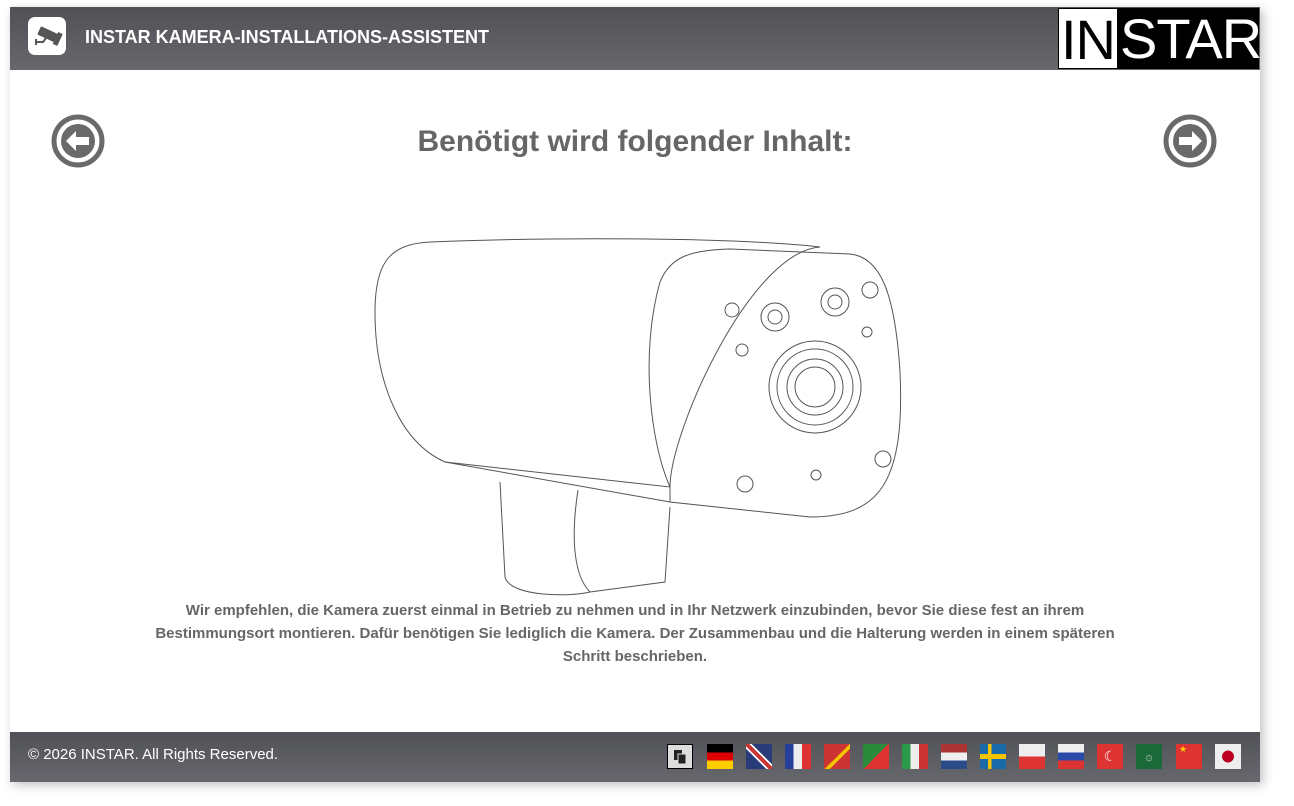 This screenshot has width=1294, height=806. Describe the element at coordinates (720, 756) in the screenshot. I see `flag-german` at that location.